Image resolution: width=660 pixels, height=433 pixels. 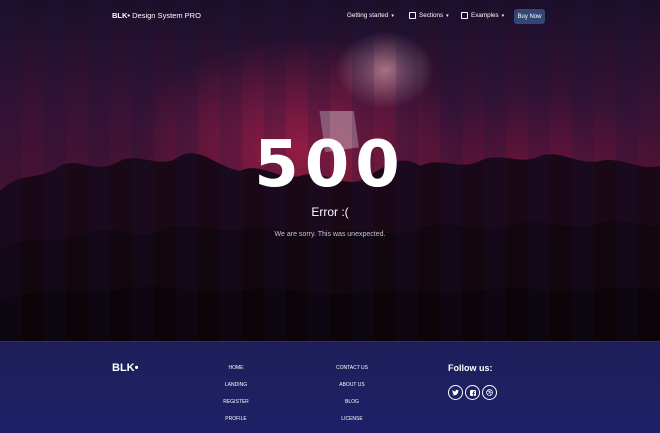 I want to click on examples-icon, so click(x=464, y=15).